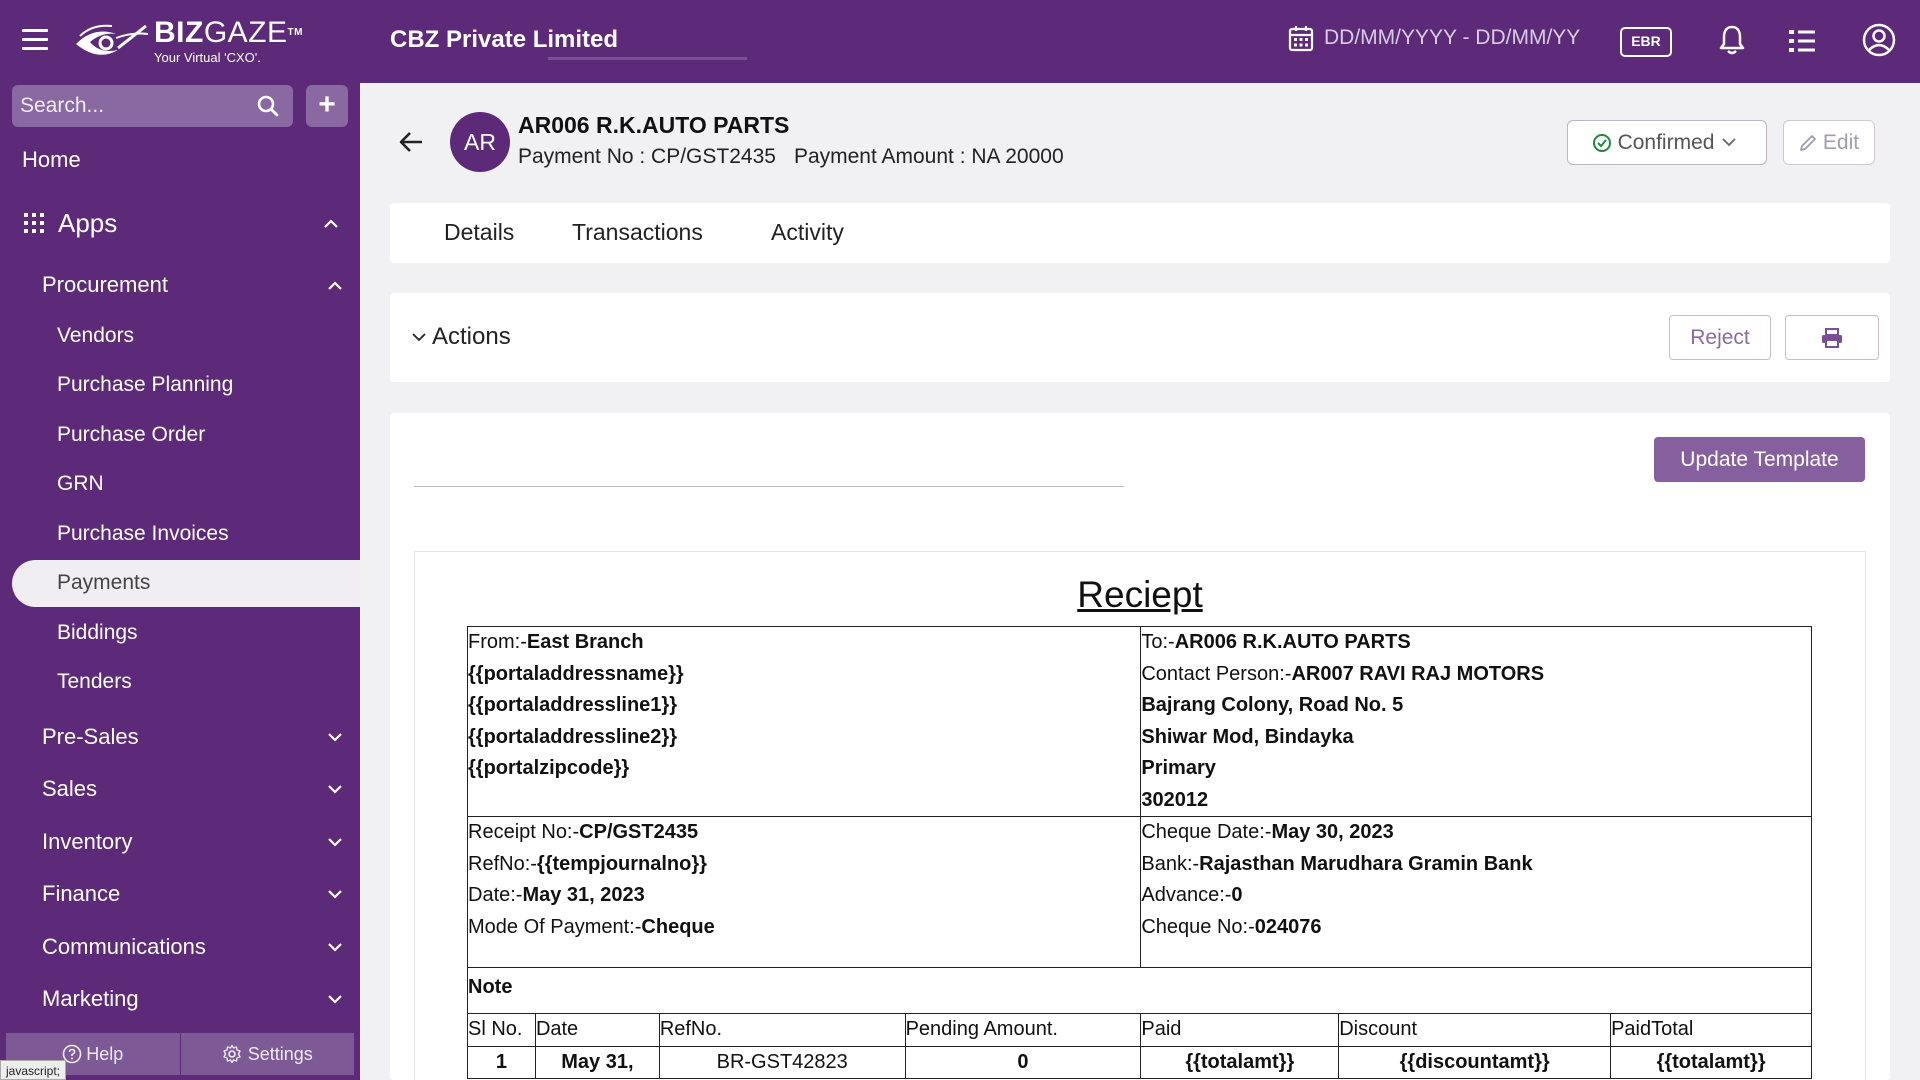 This screenshot has height=1080, width=1920. What do you see at coordinates (94, 682) in the screenshot?
I see `sidebar-item-tenders: Tenders` at bounding box center [94, 682].